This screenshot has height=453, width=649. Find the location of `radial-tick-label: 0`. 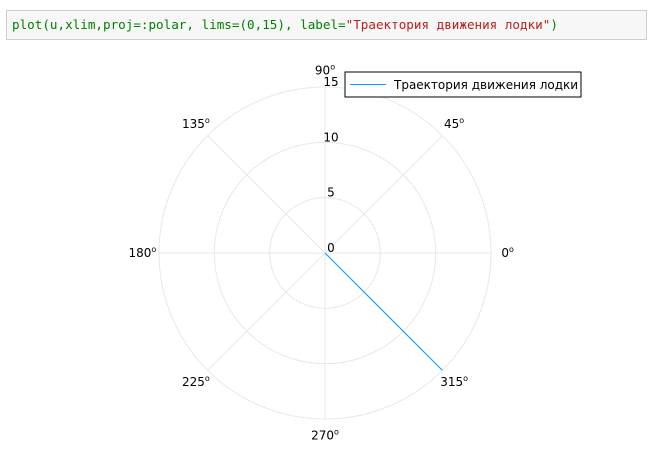

radial-tick-label: 0 is located at coordinates (331, 248).